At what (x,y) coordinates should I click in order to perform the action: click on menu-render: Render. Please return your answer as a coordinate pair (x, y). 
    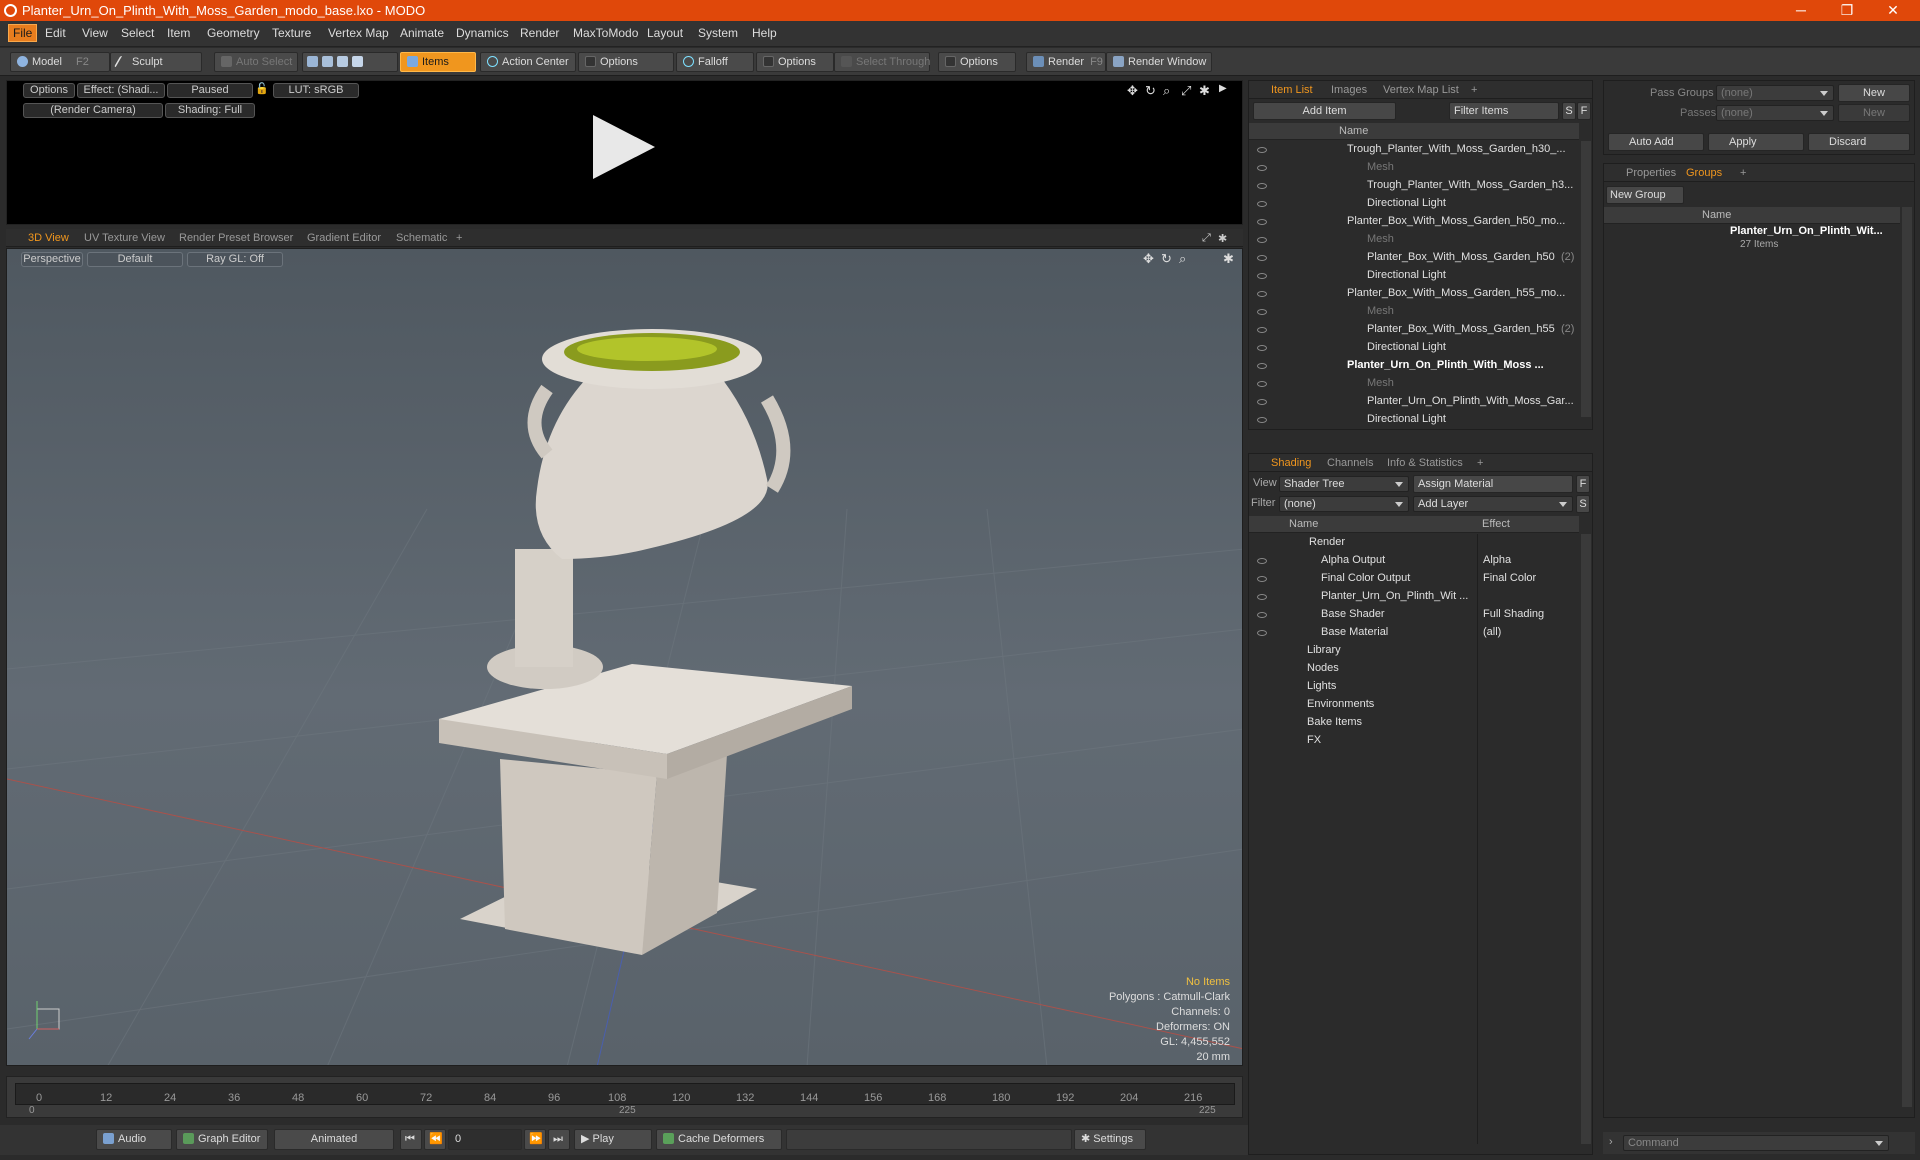
    Looking at the image, I should click on (539, 33).